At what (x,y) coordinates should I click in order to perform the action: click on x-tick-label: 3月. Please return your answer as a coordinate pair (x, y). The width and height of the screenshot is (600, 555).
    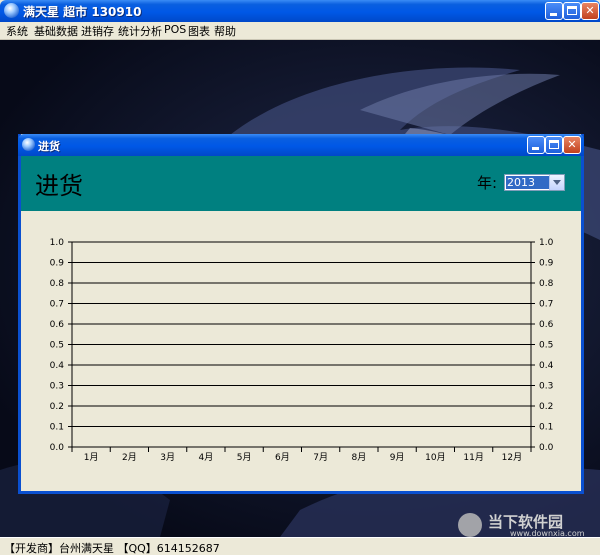
    Looking at the image, I should click on (167, 457).